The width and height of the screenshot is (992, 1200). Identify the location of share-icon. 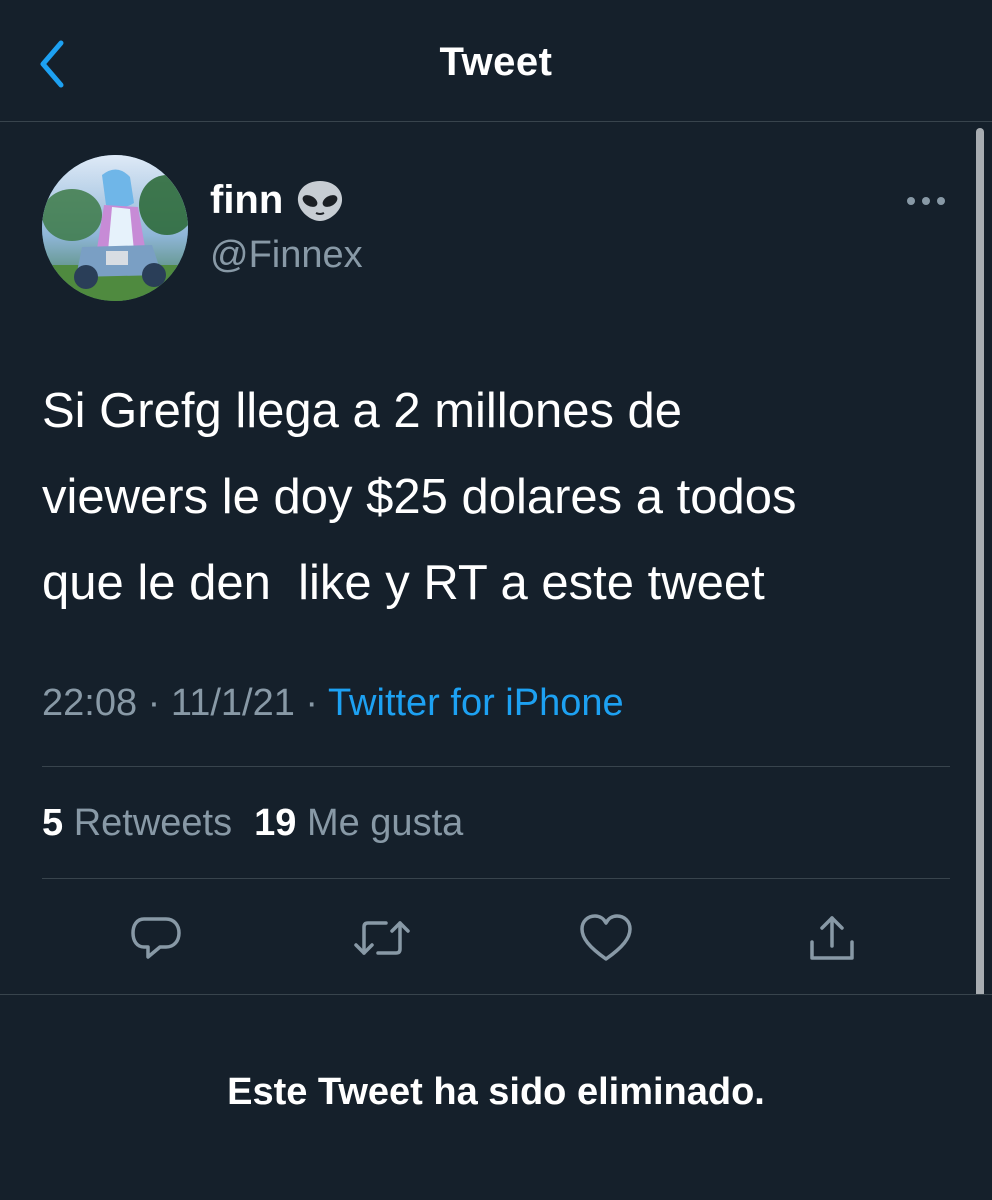
(832, 938).